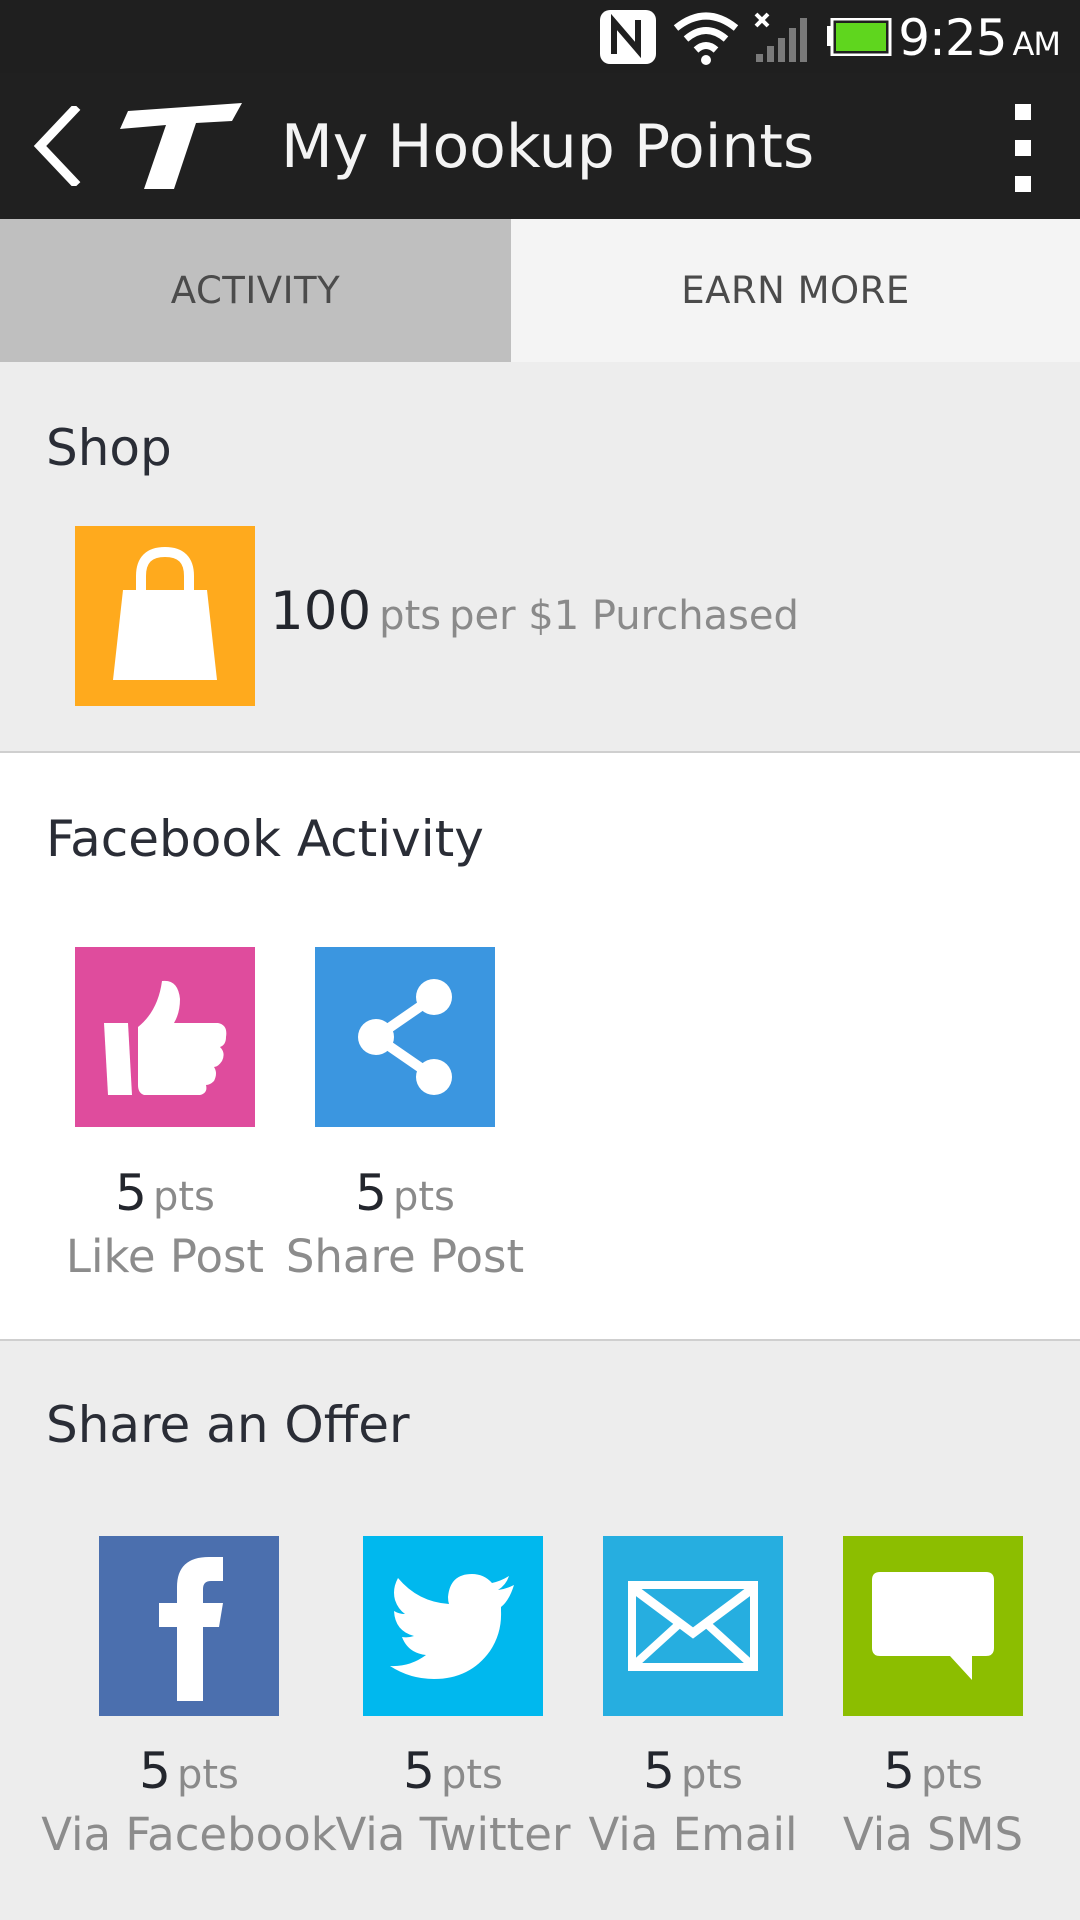 This screenshot has height=1920, width=1080. I want to click on shop-points: 100, so click(321, 611).